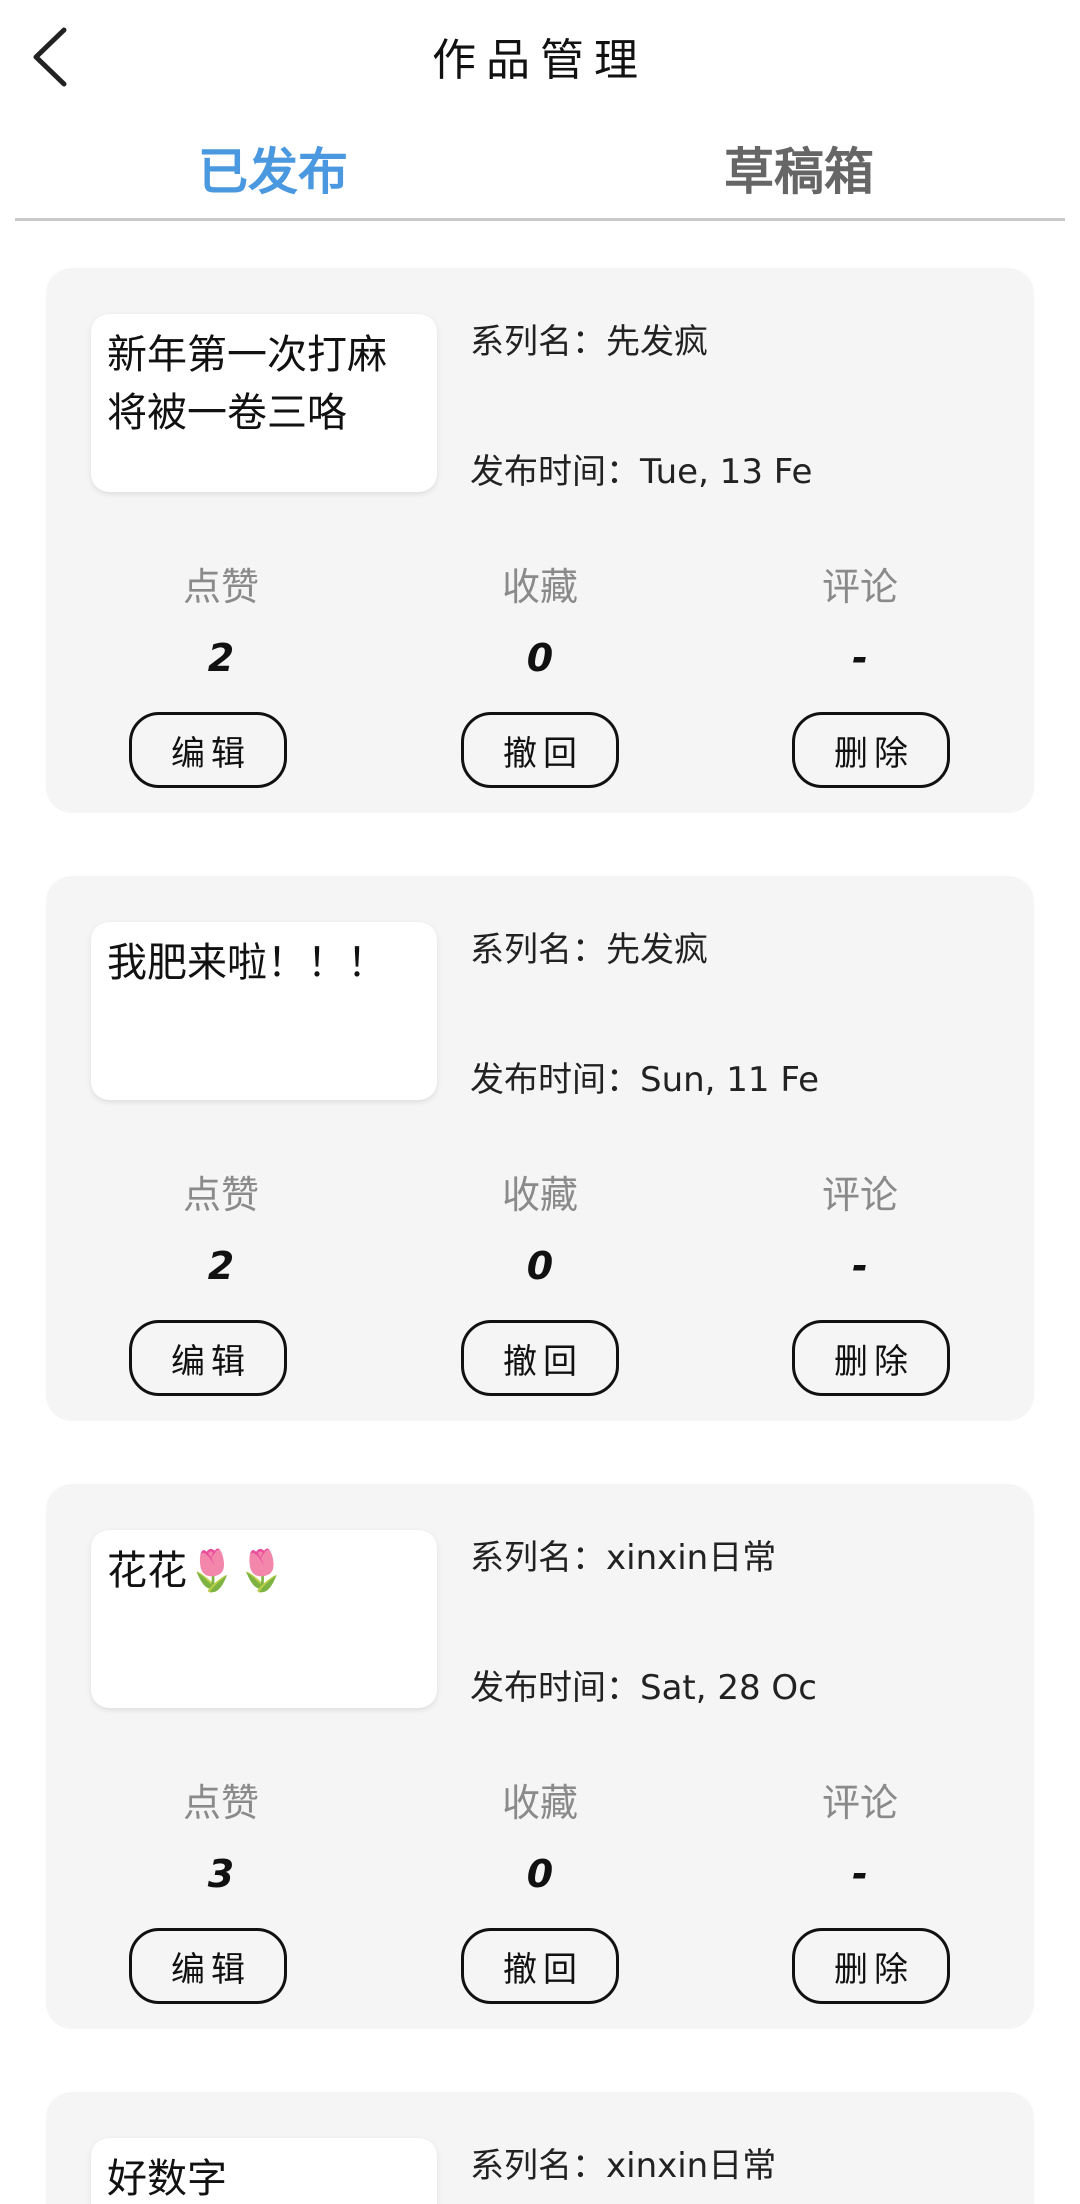 The image size is (1080, 2204). I want to click on post-title: 好数字, so click(167, 2179).